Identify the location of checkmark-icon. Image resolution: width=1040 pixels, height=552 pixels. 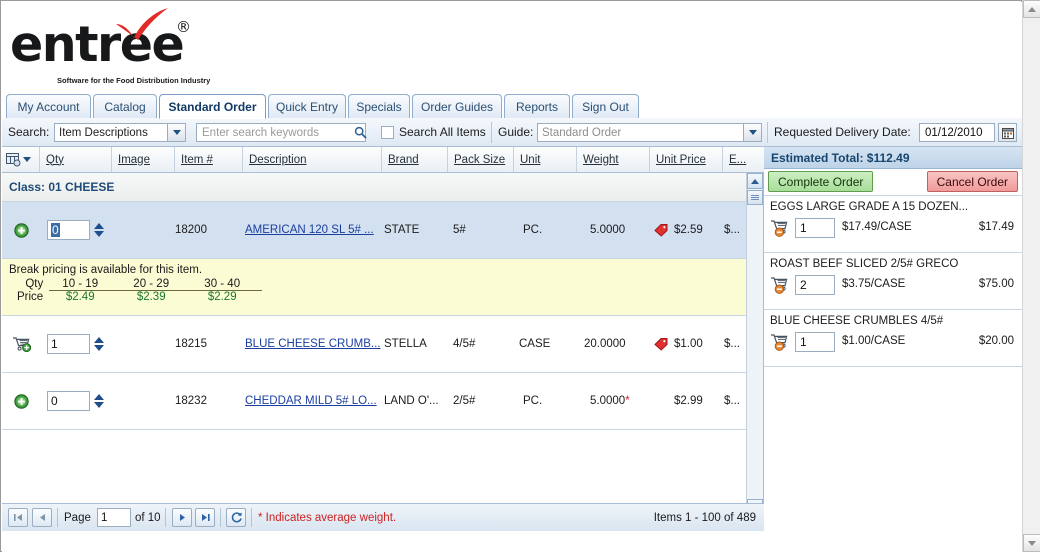
(142, 24).